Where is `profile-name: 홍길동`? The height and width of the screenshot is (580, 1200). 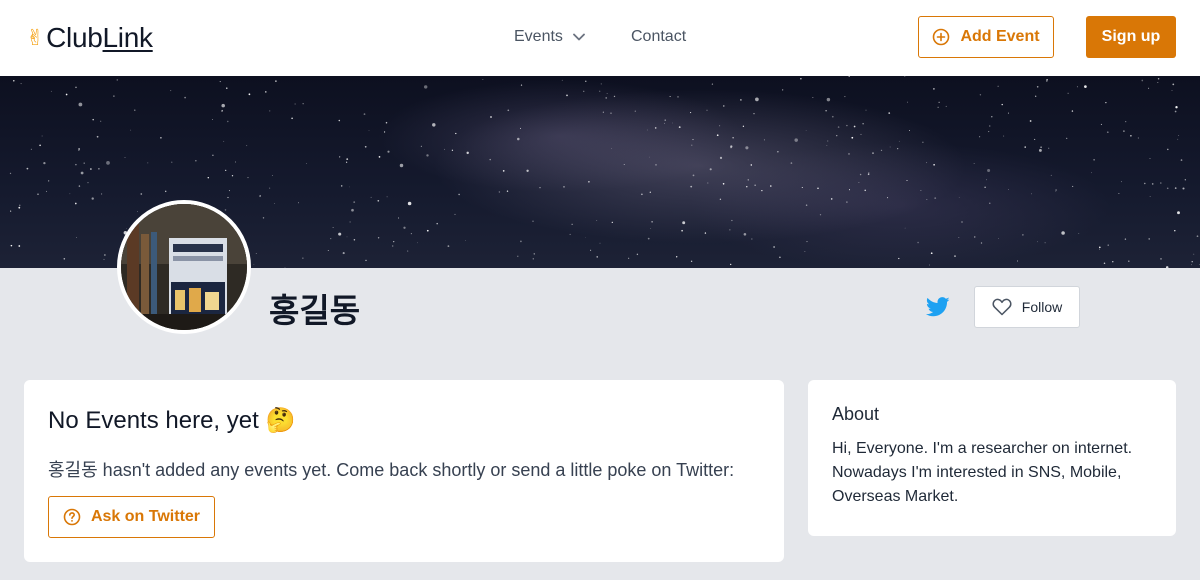 profile-name: 홍길동 is located at coordinates (315, 310).